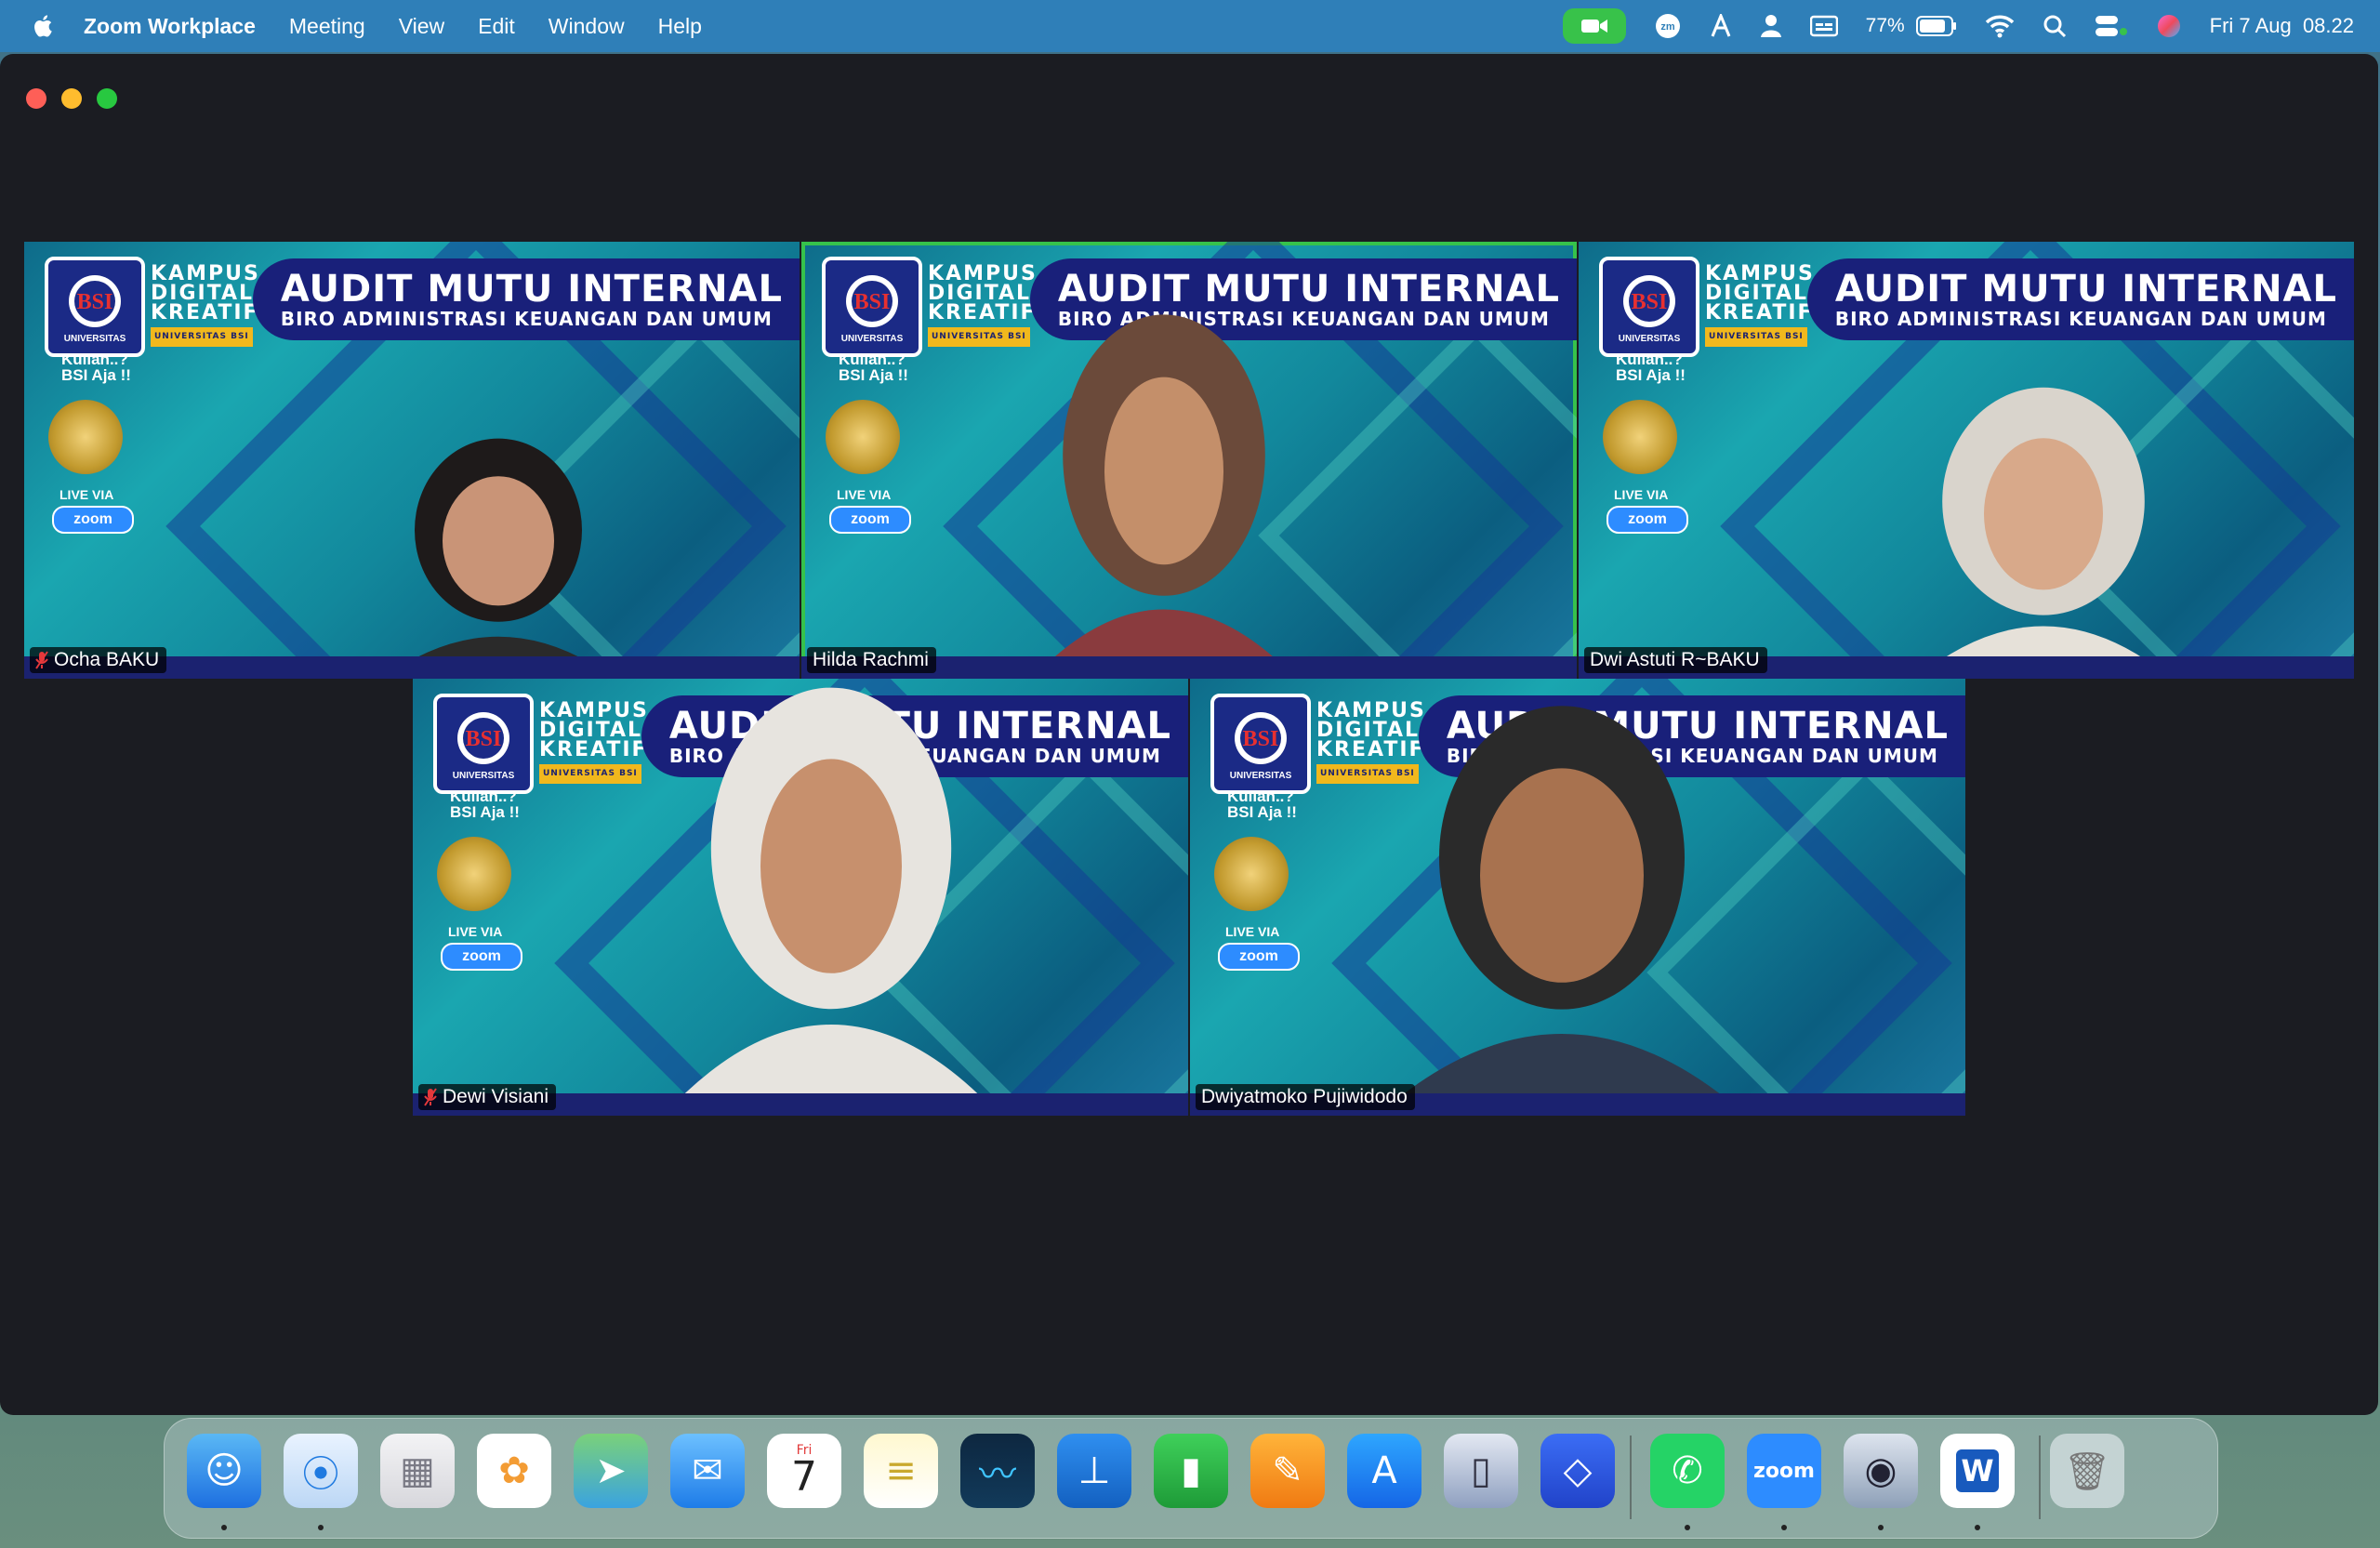  What do you see at coordinates (496, 26) in the screenshot?
I see `menu-edit: Edit` at bounding box center [496, 26].